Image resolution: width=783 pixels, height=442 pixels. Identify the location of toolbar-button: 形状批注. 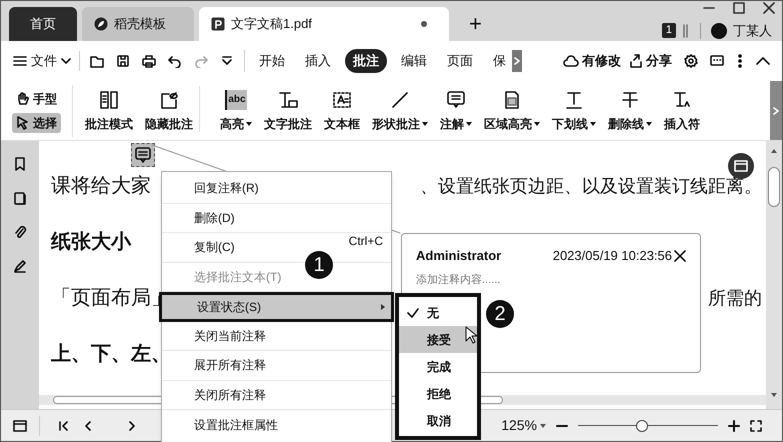
(400, 111).